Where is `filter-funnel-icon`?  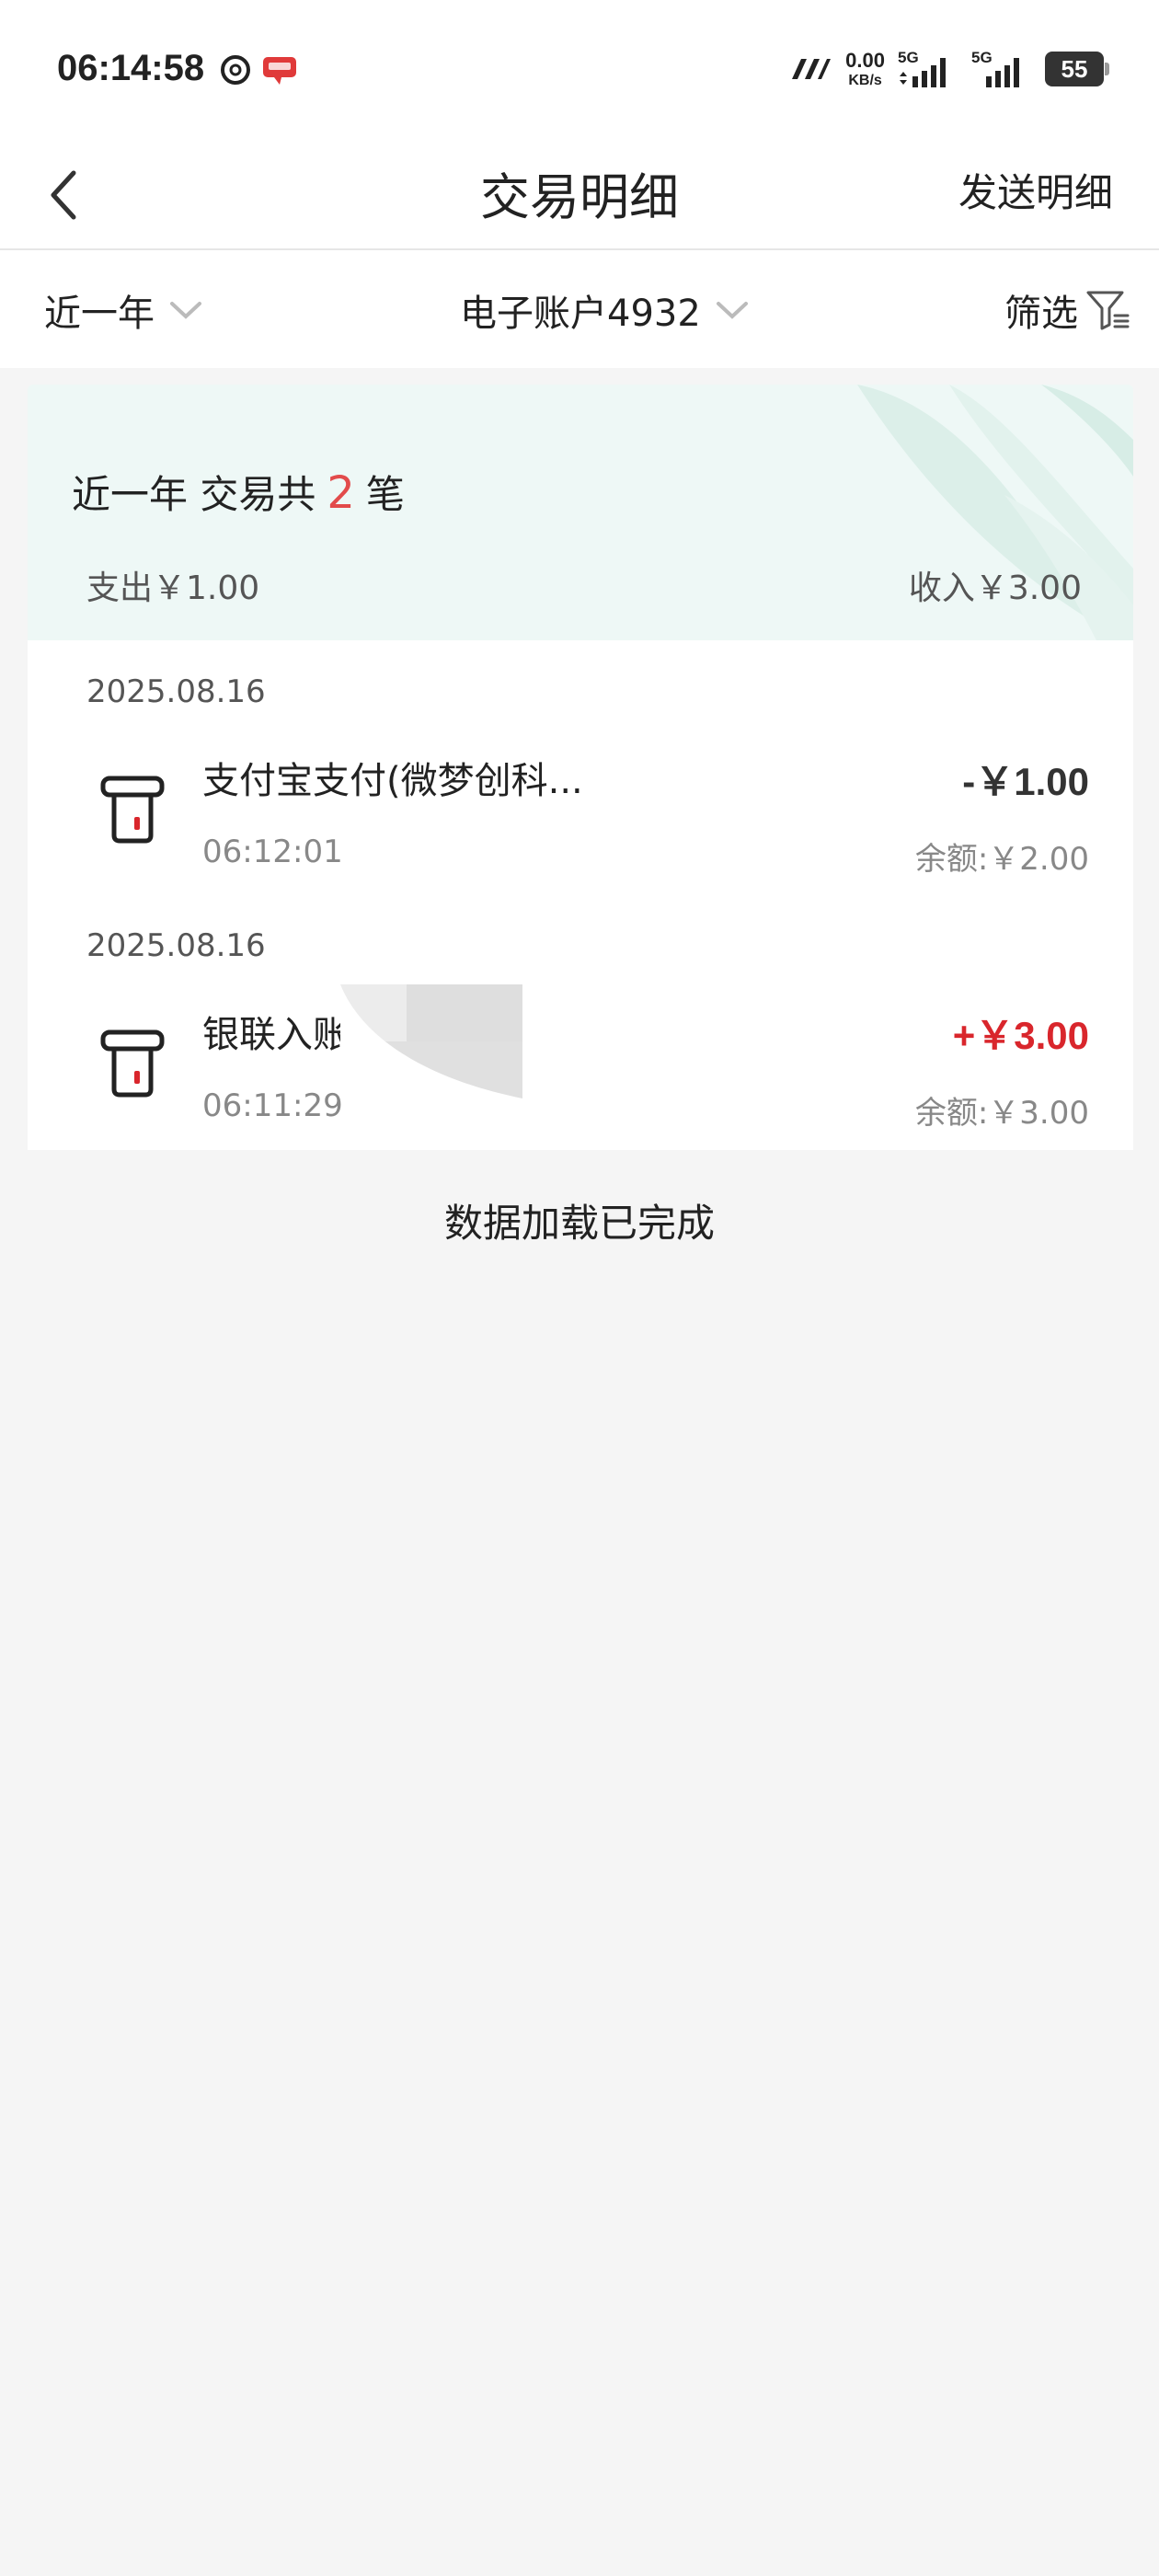
filter-funnel-icon is located at coordinates (1108, 310).